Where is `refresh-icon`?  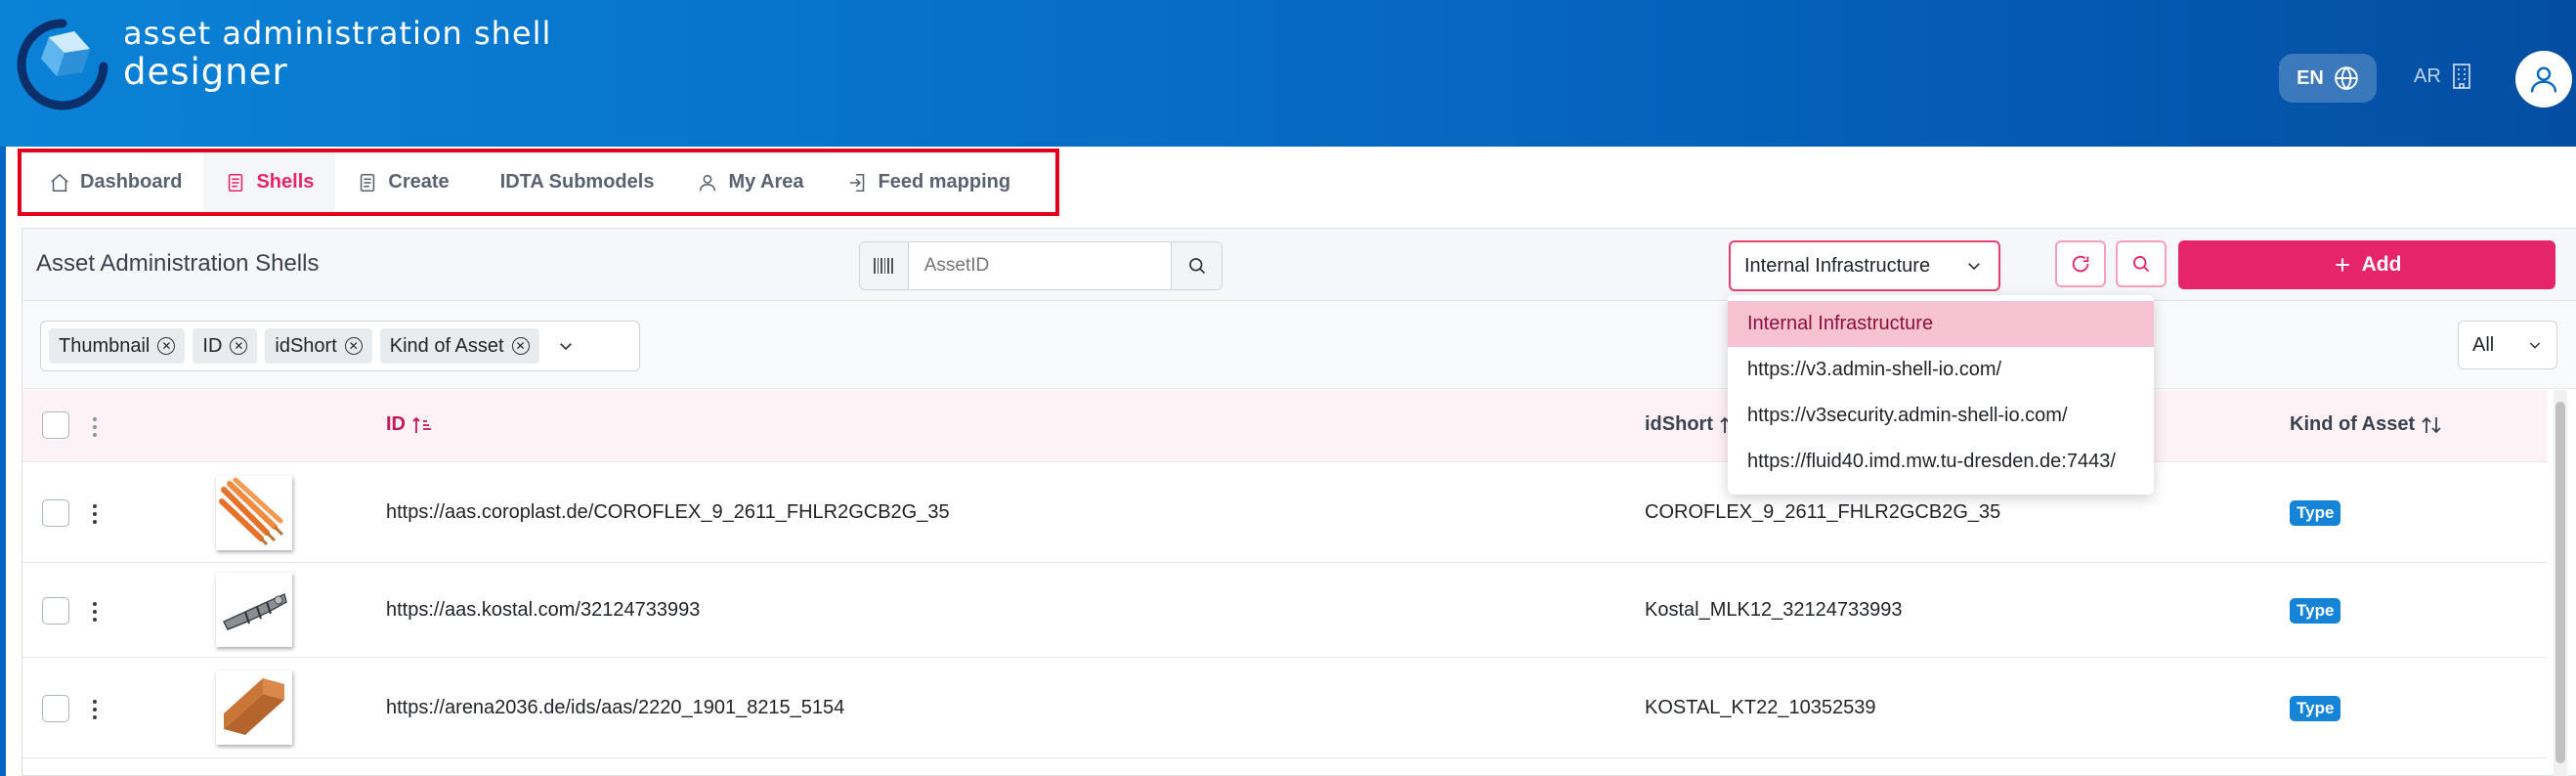 refresh-icon is located at coordinates (2081, 264).